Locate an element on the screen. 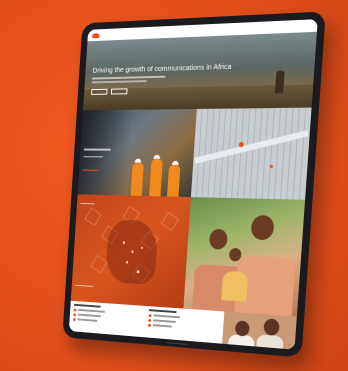 The image size is (348, 371). logo-mark-icon is located at coordinates (96, 35).